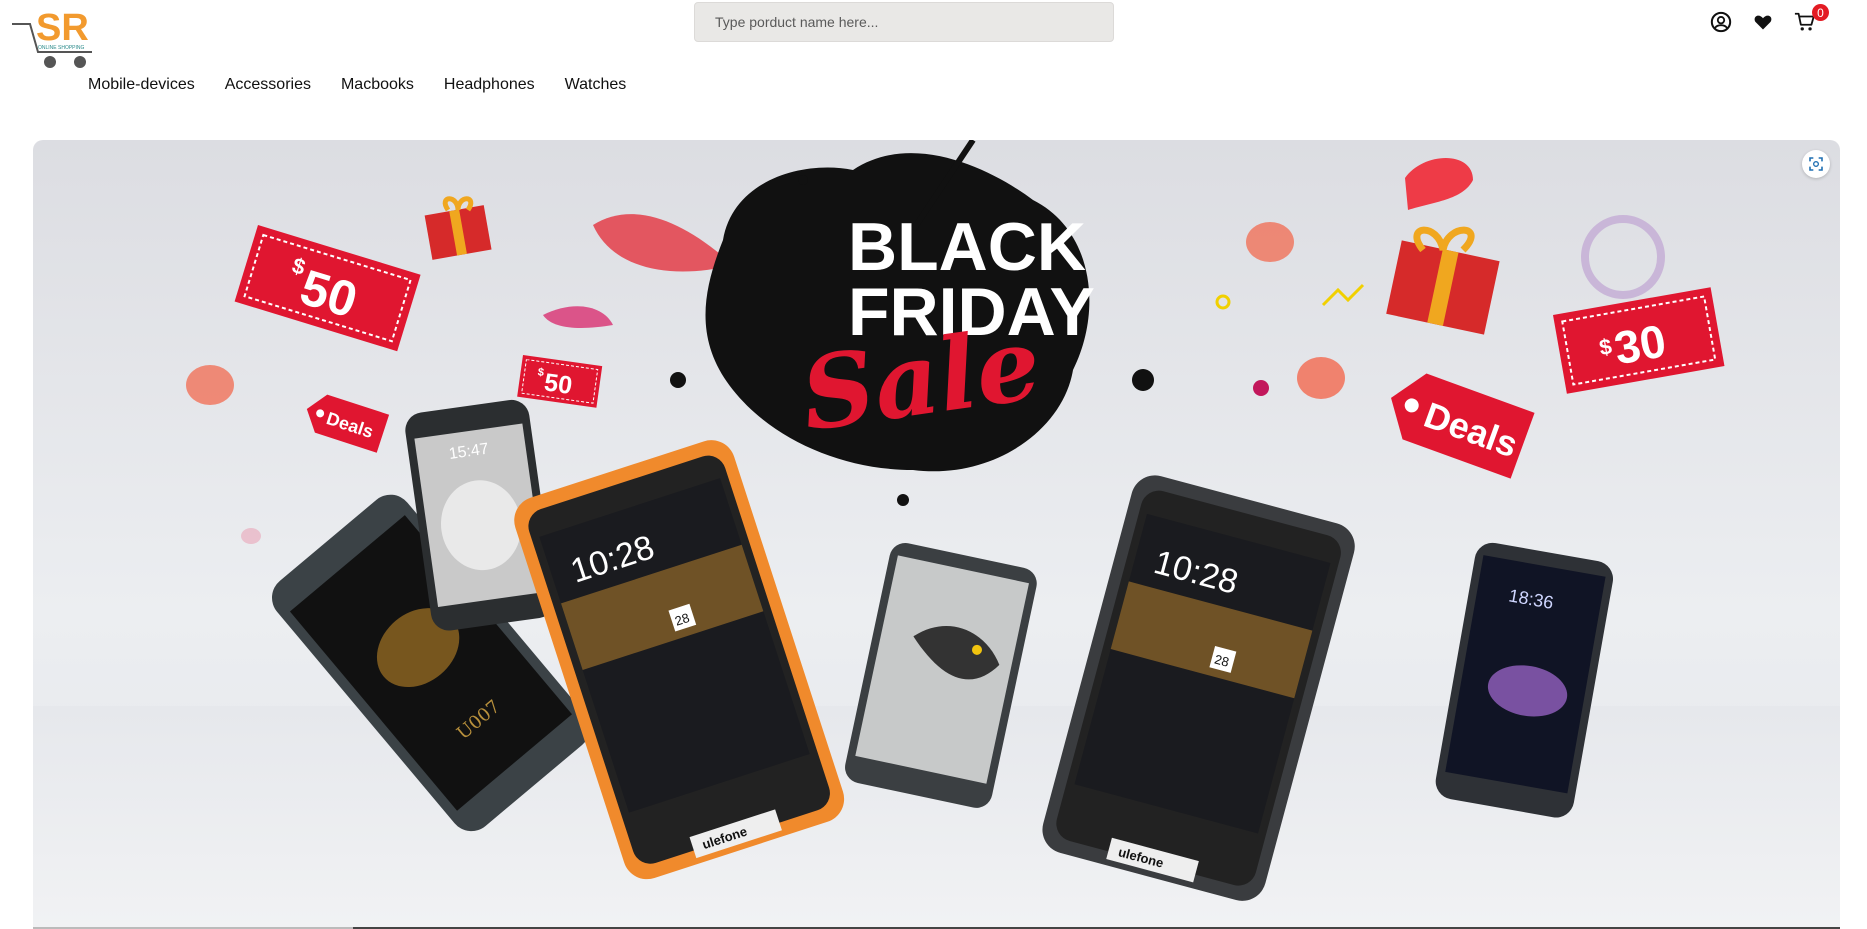 The image size is (1867, 929). What do you see at coordinates (458, 228) in the screenshot?
I see `gift-box-small` at bounding box center [458, 228].